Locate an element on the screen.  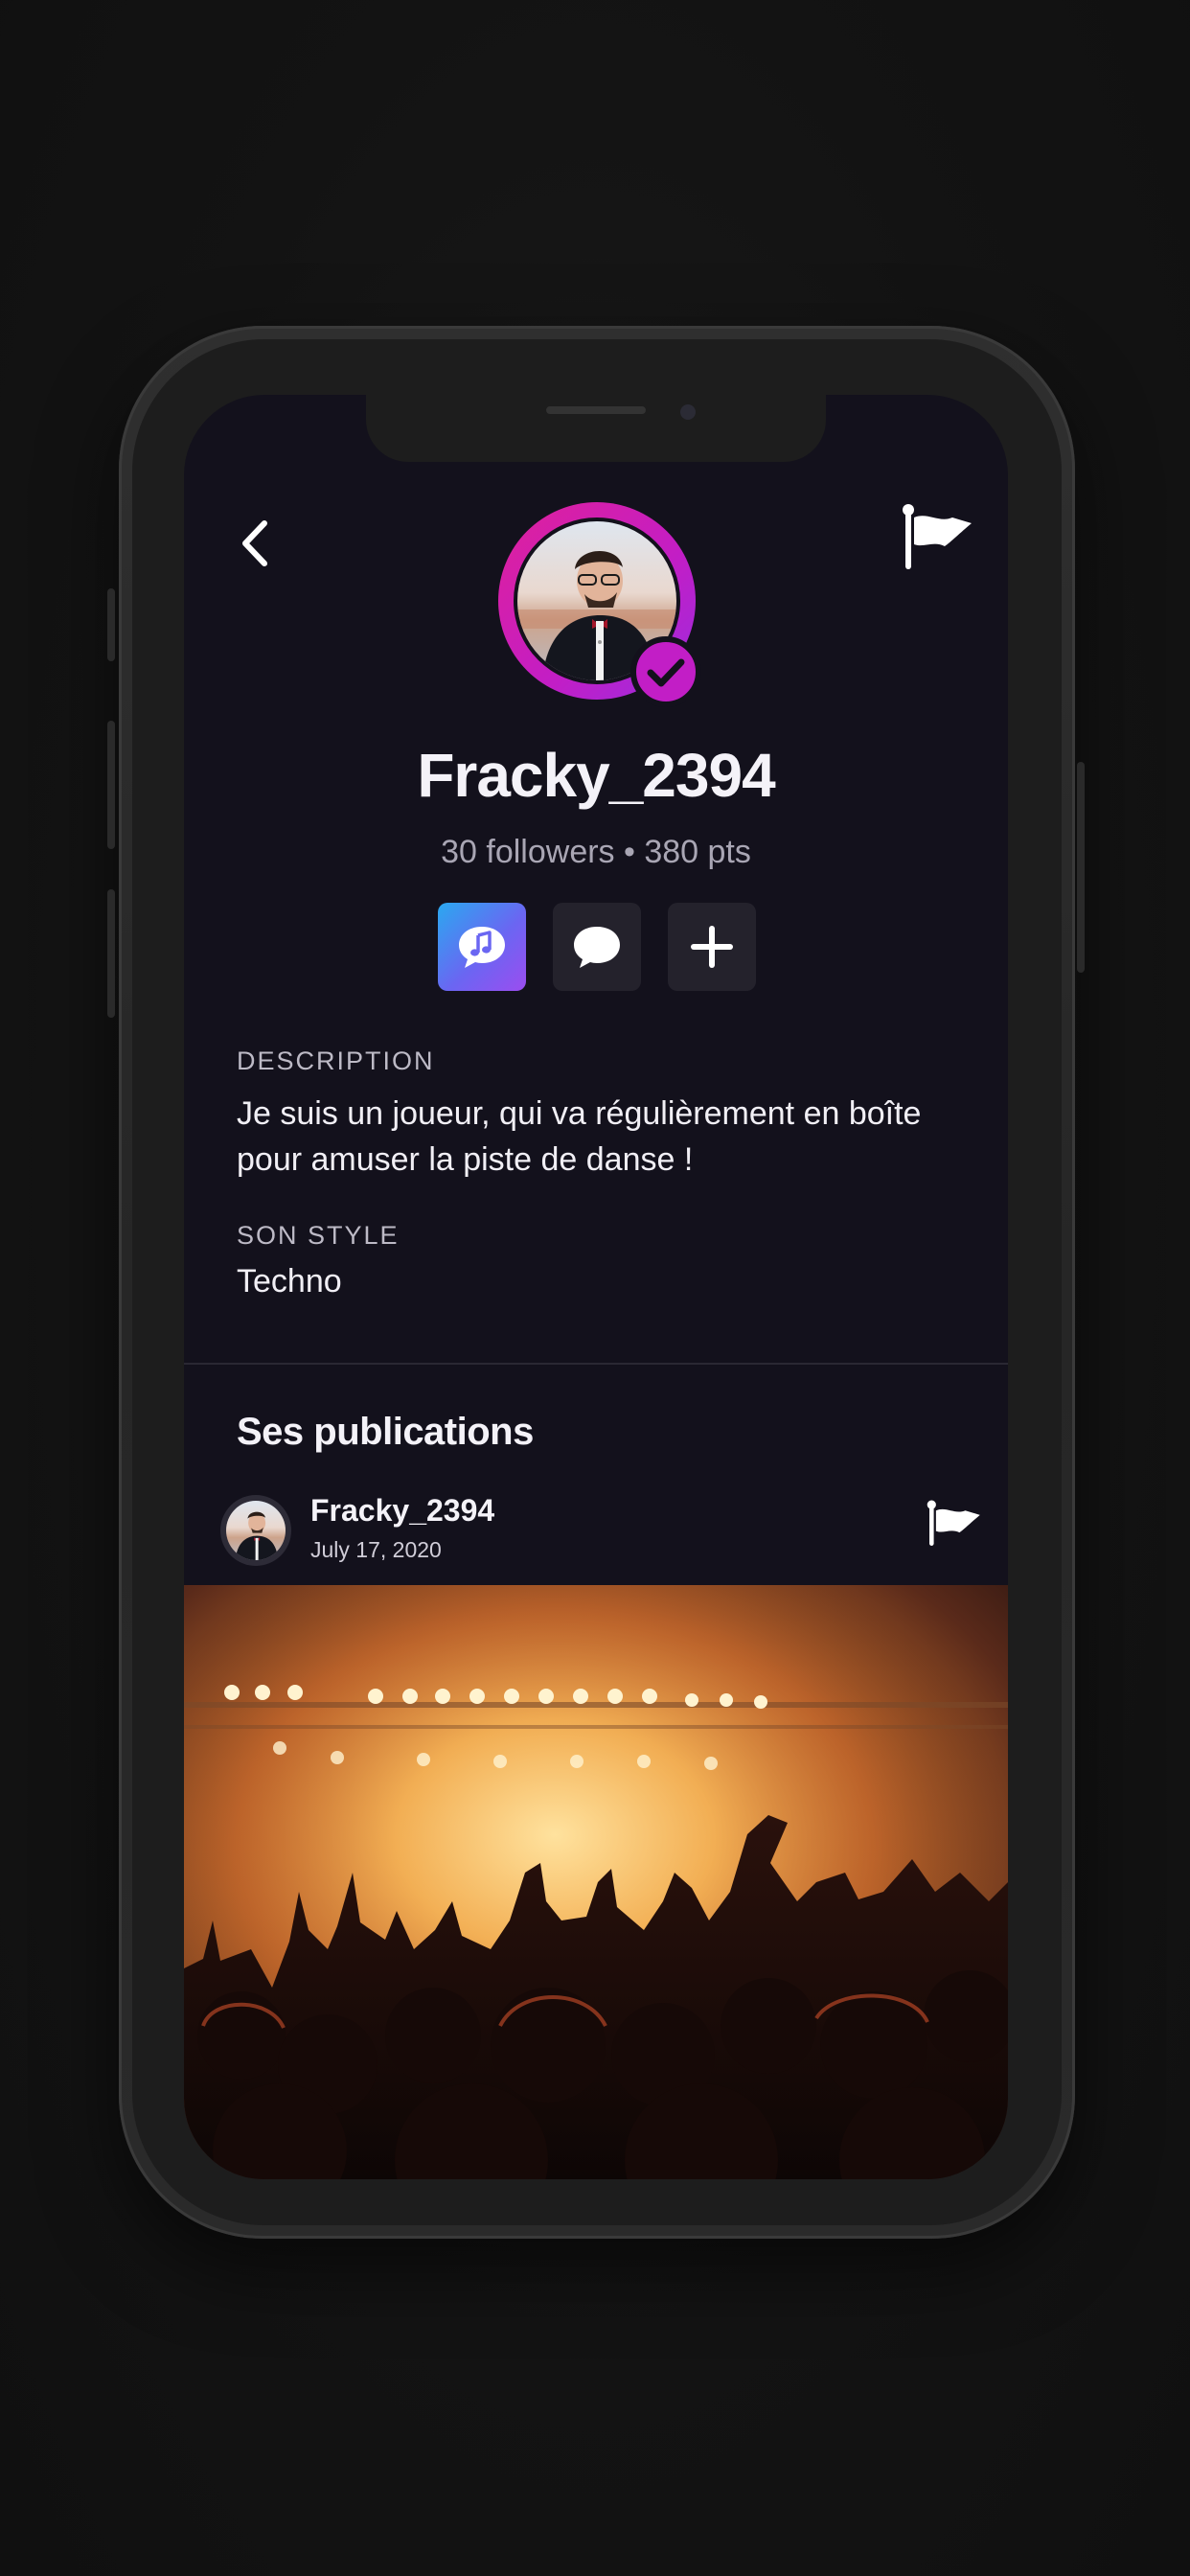
profile-stats: 30 followers • 380 pts is located at coordinates (596, 852).